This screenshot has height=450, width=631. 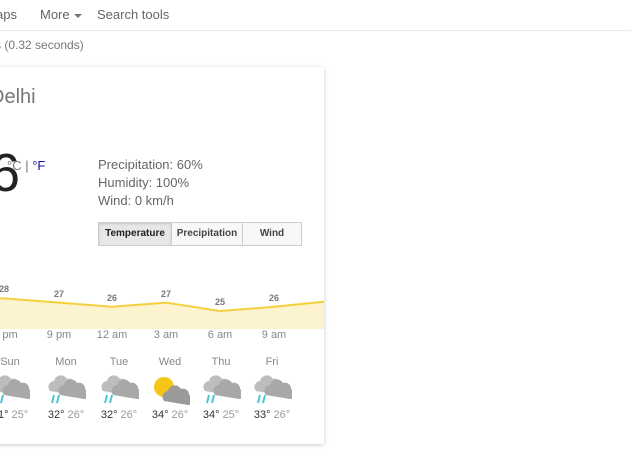 I want to click on tab-precipitation: Precipitation, so click(x=207, y=234).